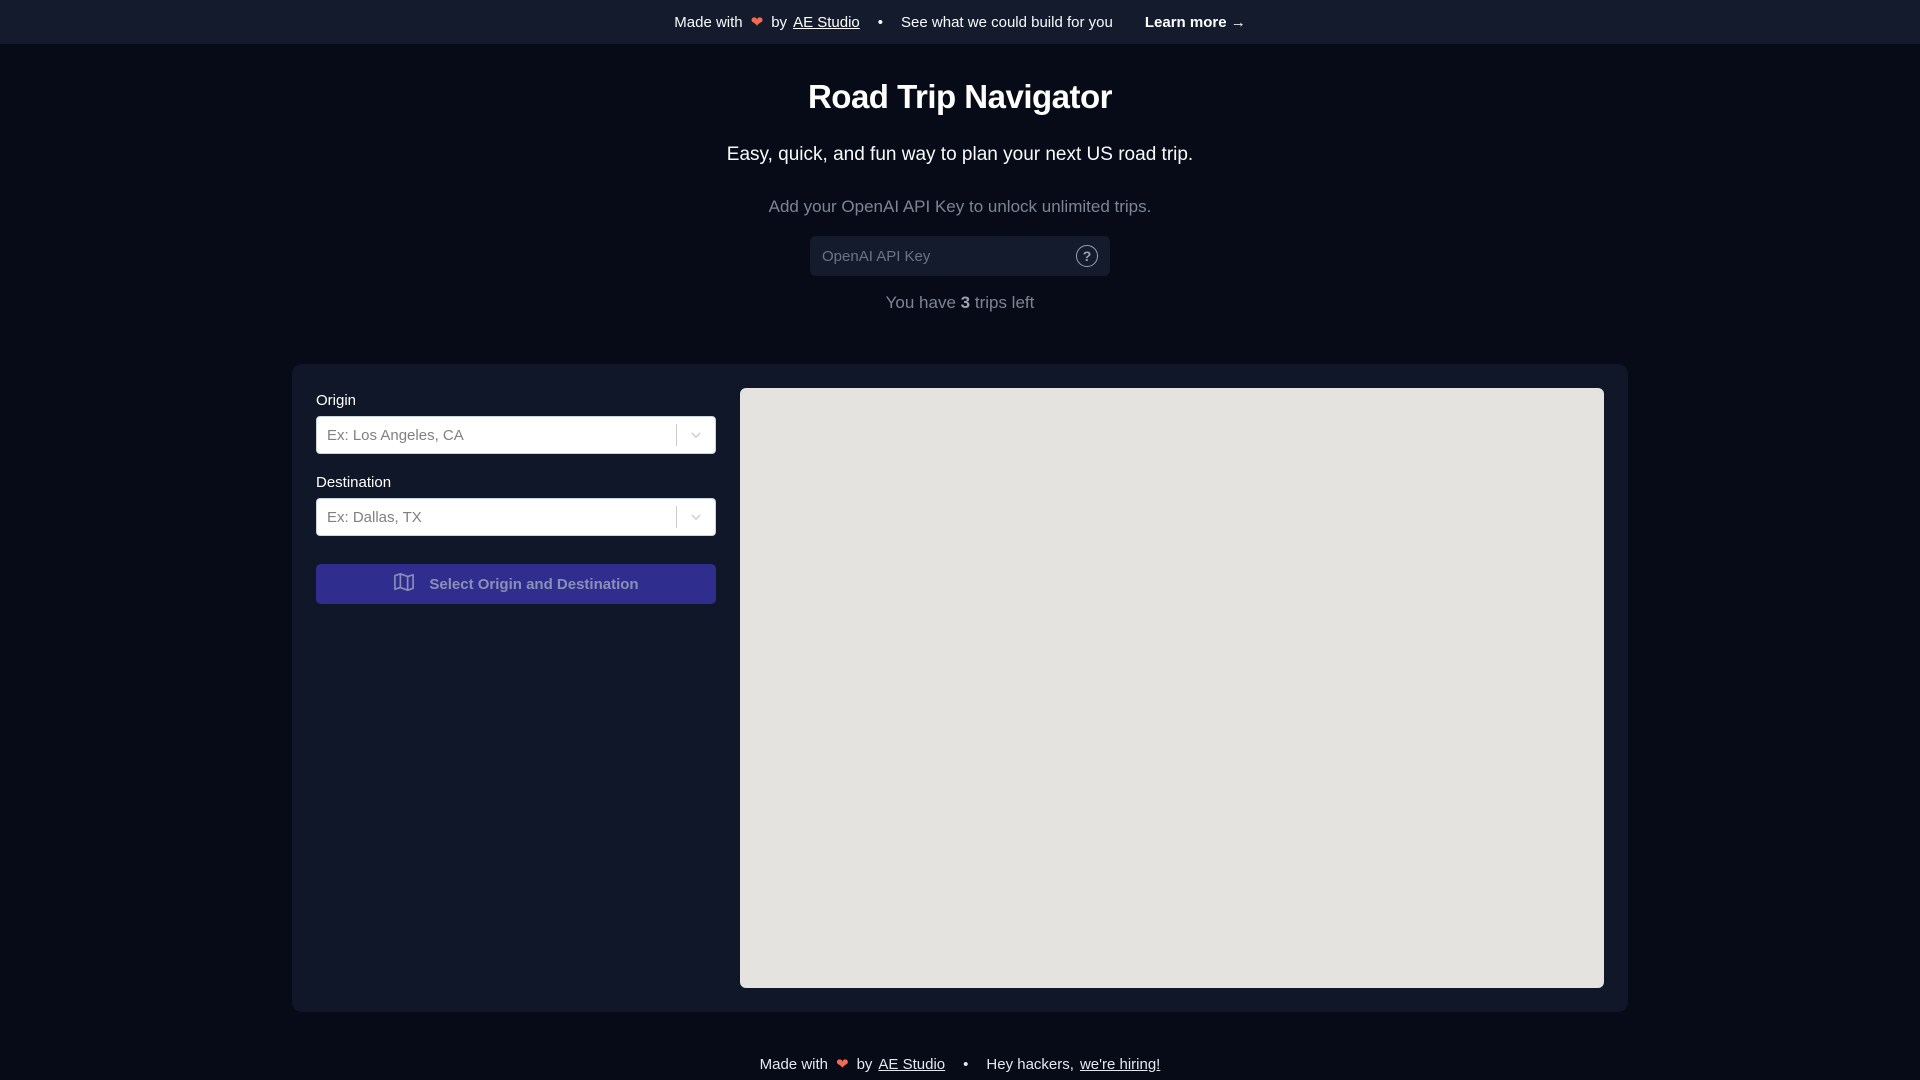  What do you see at coordinates (336, 400) in the screenshot?
I see `origin-label: Origin` at bounding box center [336, 400].